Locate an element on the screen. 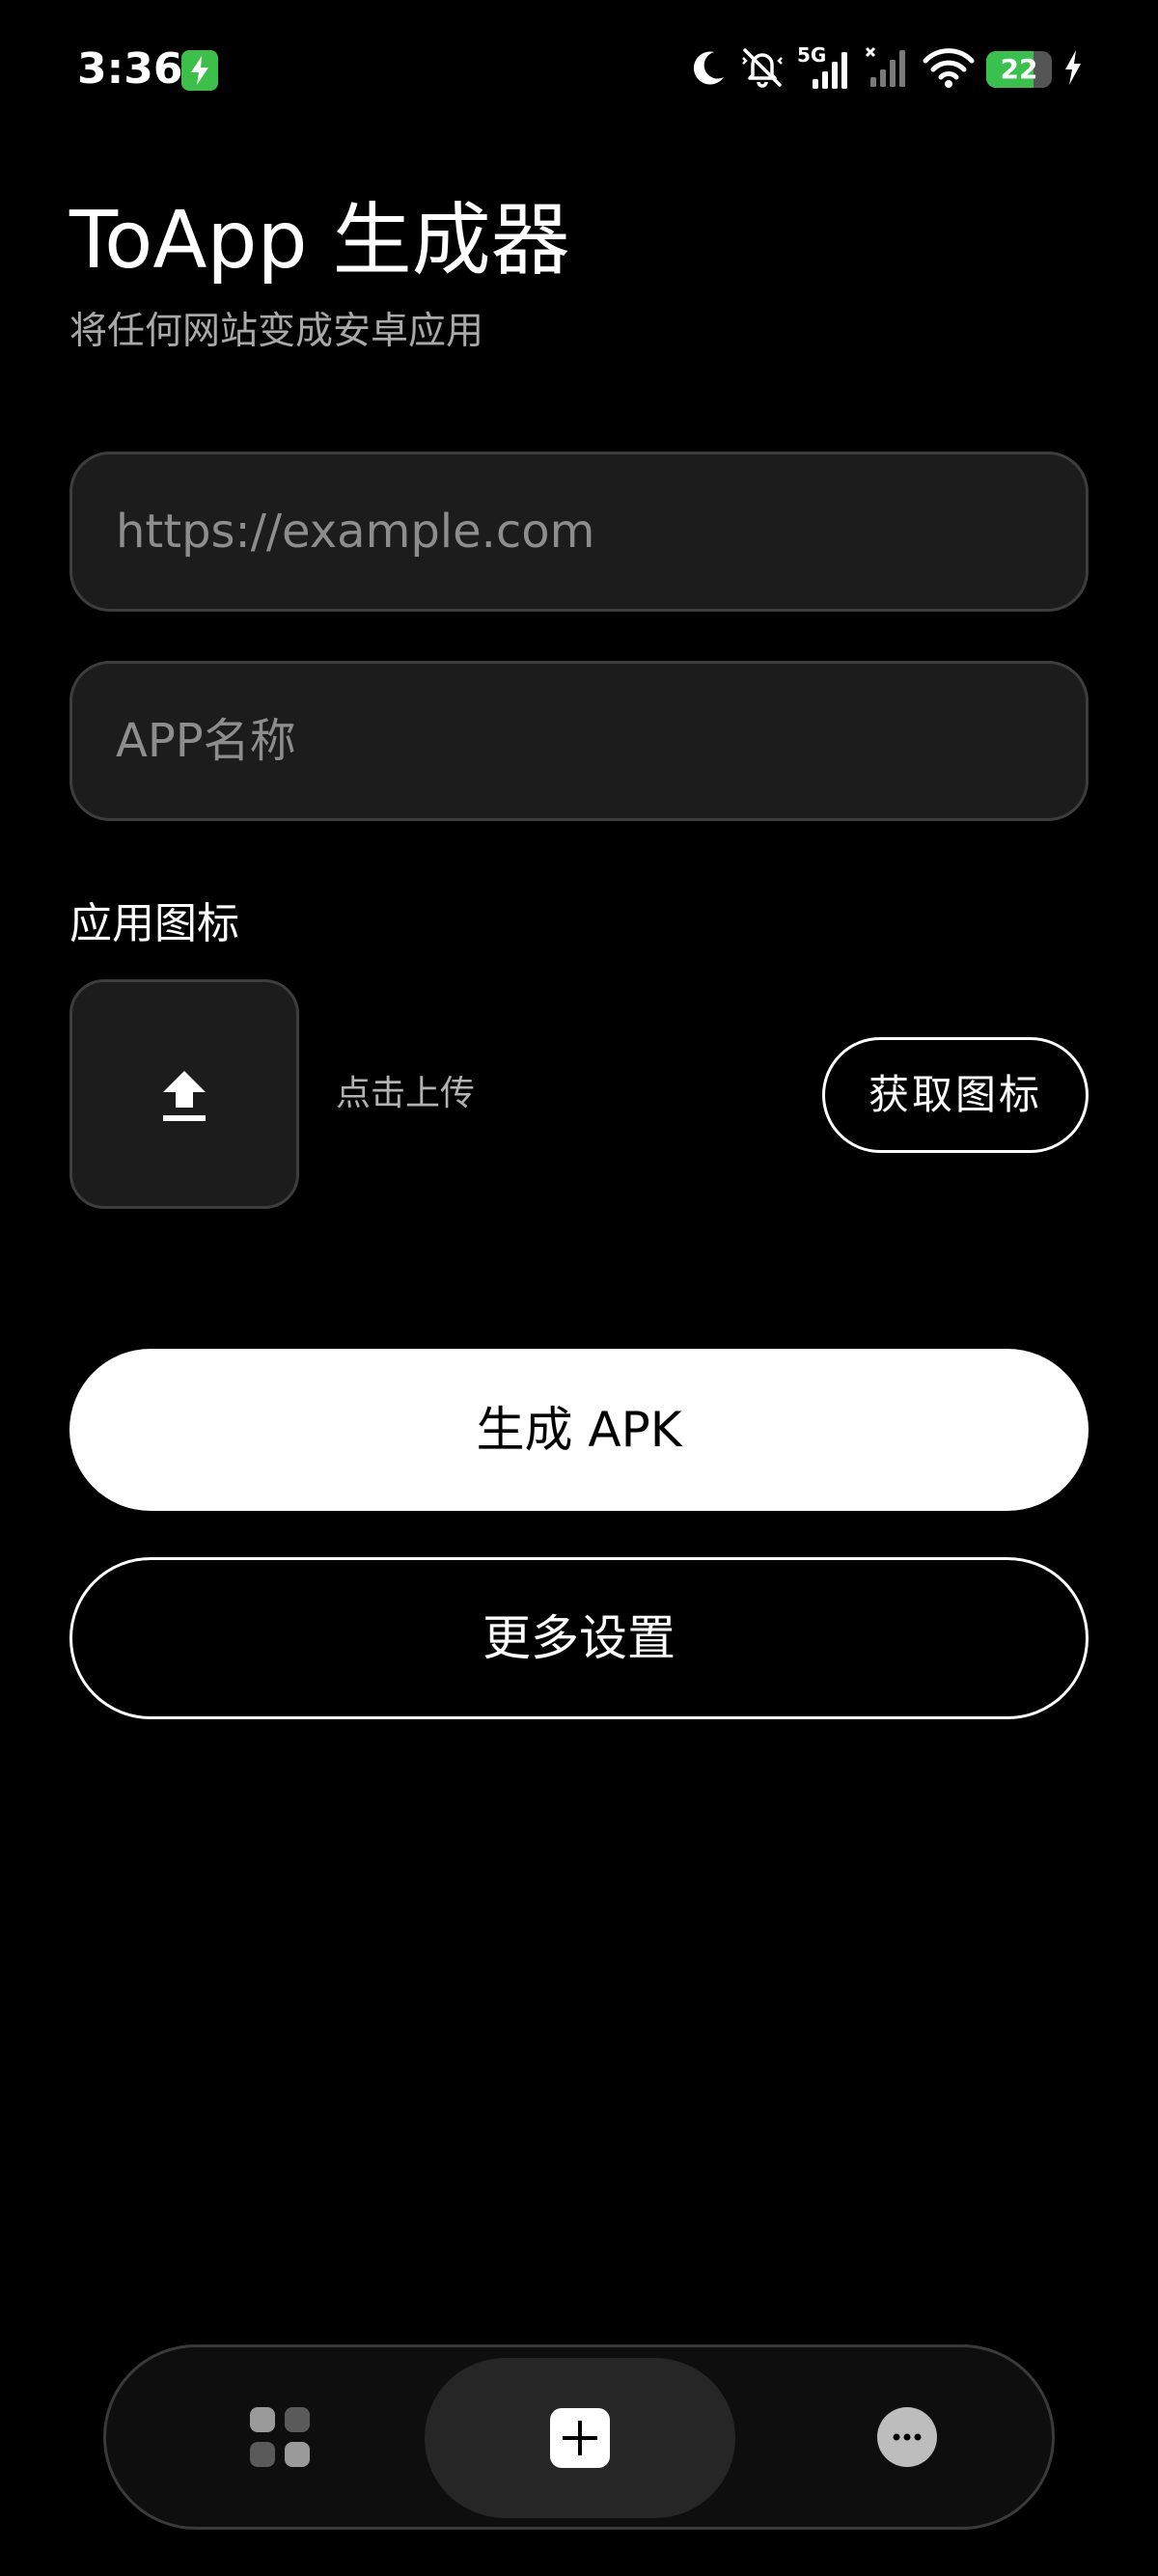 Image resolution: width=1158 pixels, height=2576 pixels. battery-level: 22 is located at coordinates (1019, 69).